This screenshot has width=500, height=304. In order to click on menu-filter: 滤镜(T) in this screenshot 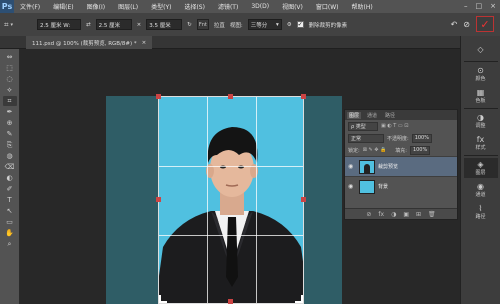, I will do `click(228, 6)`.